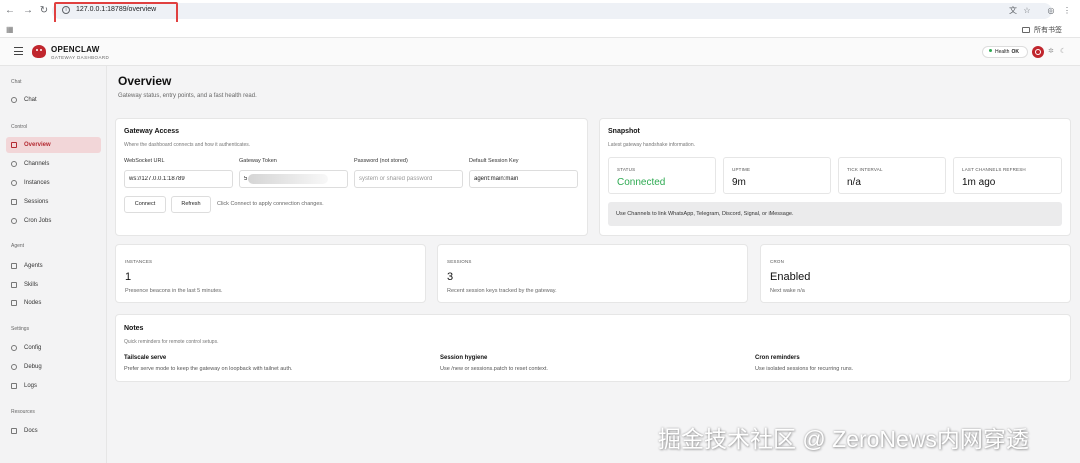  Describe the element at coordinates (191, 204) in the screenshot. I see `refresh-button: Refresh` at that location.